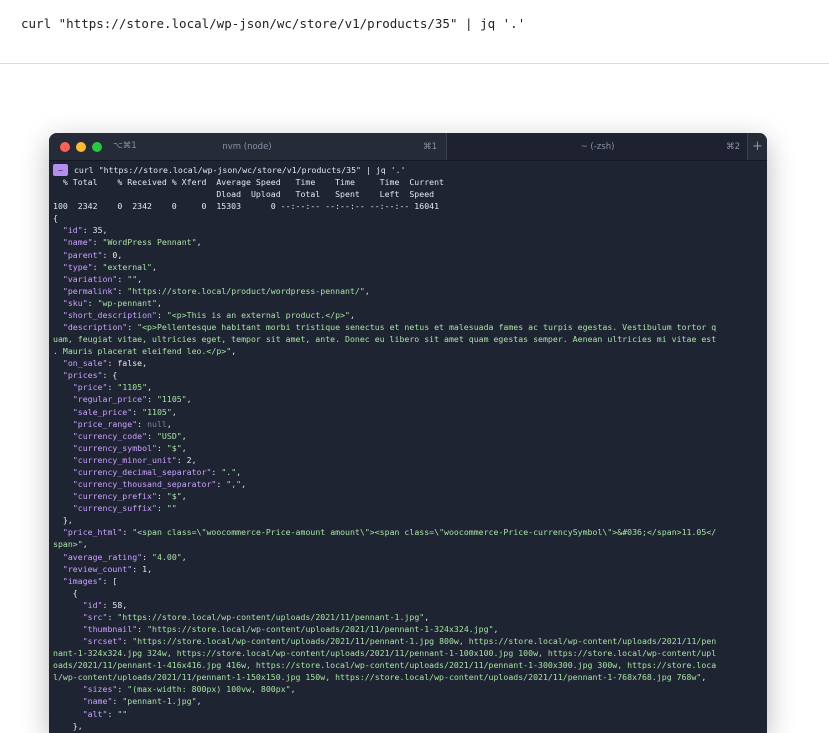  I want to click on json-line: "variation": "",, so click(408, 279).